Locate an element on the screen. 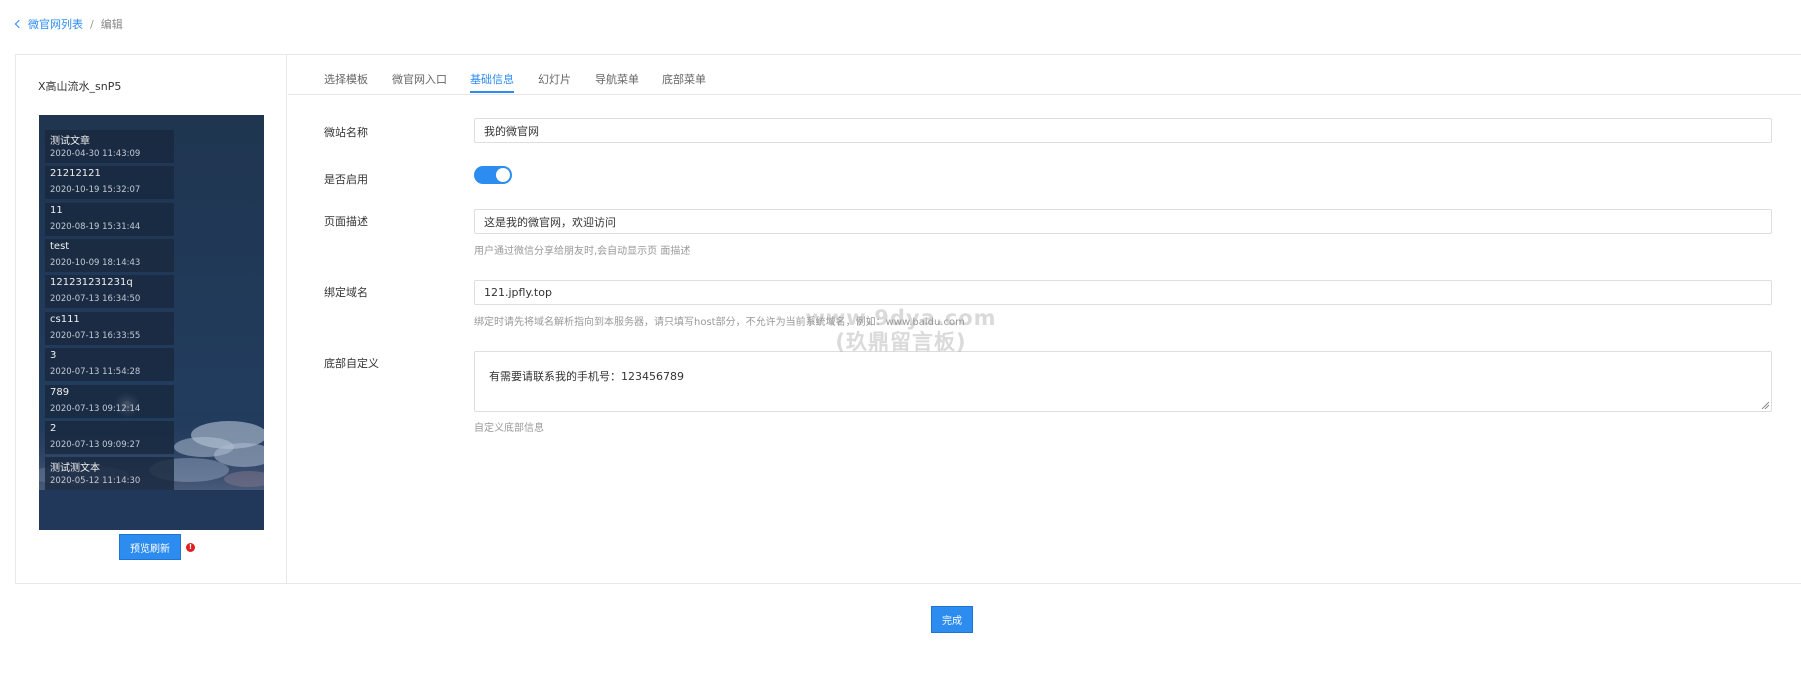  list-item: 测试测文本 2020-05-12 11:14:30 is located at coordinates (109, 473).